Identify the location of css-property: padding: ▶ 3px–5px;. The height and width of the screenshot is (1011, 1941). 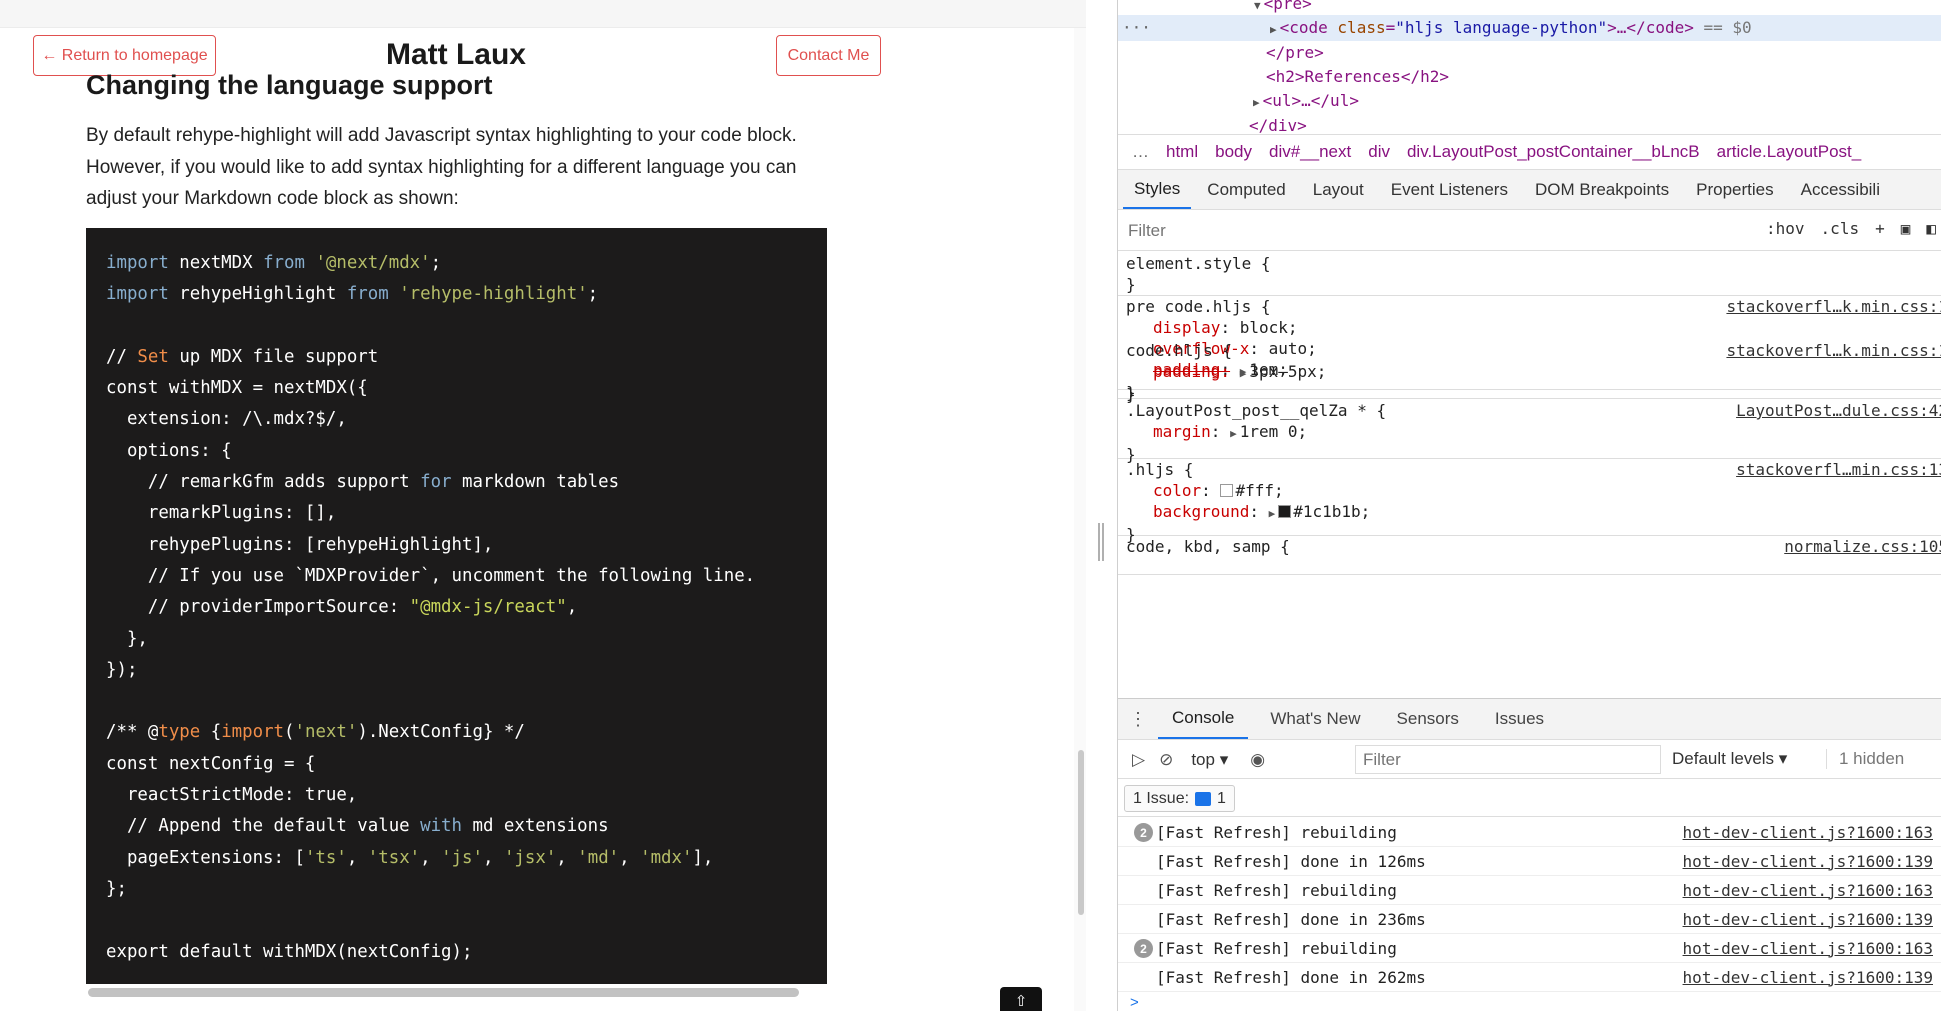
(1530, 372).